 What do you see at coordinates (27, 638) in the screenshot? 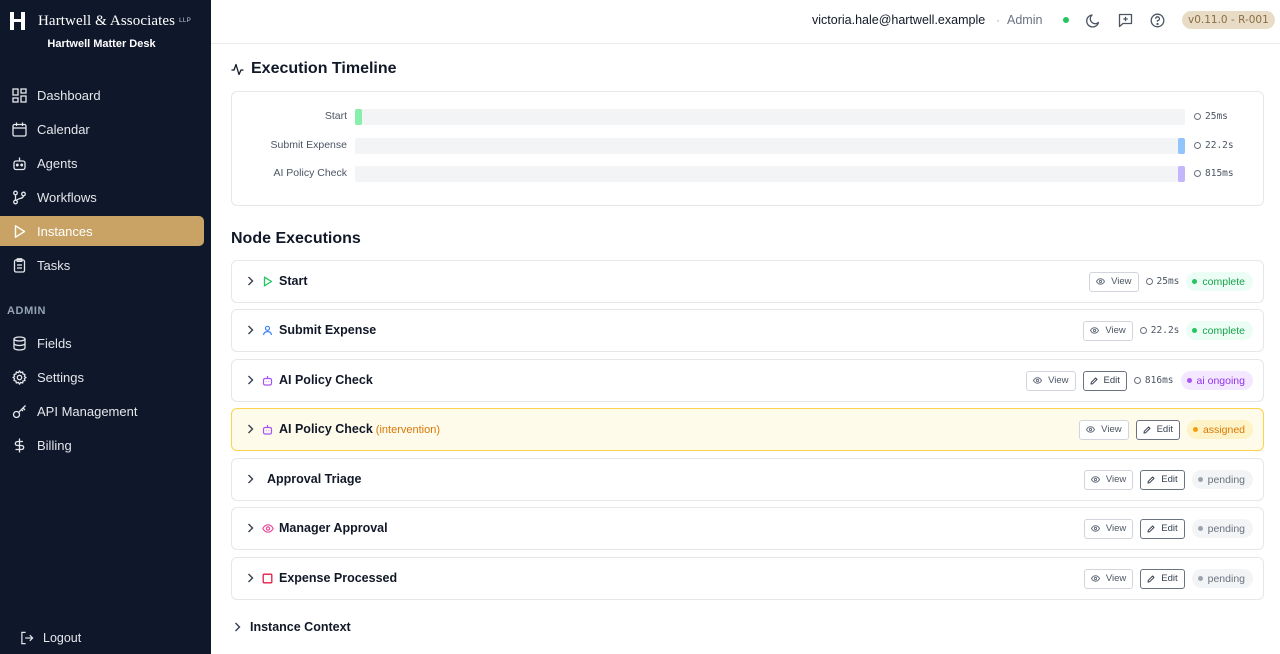
I see `logout-icon` at bounding box center [27, 638].